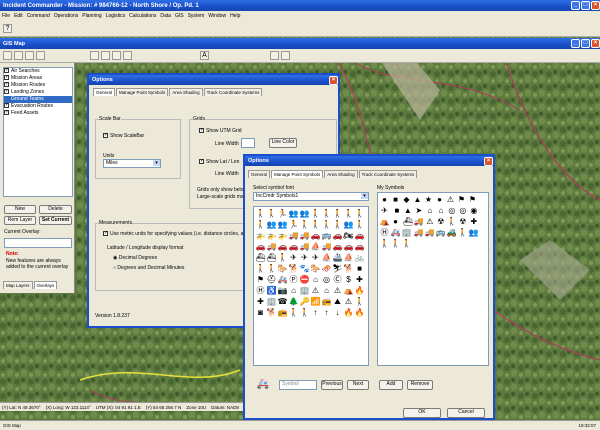 The width and height of the screenshot is (600, 430). What do you see at coordinates (422, 413) in the screenshot?
I see `ok-button: OK` at bounding box center [422, 413].